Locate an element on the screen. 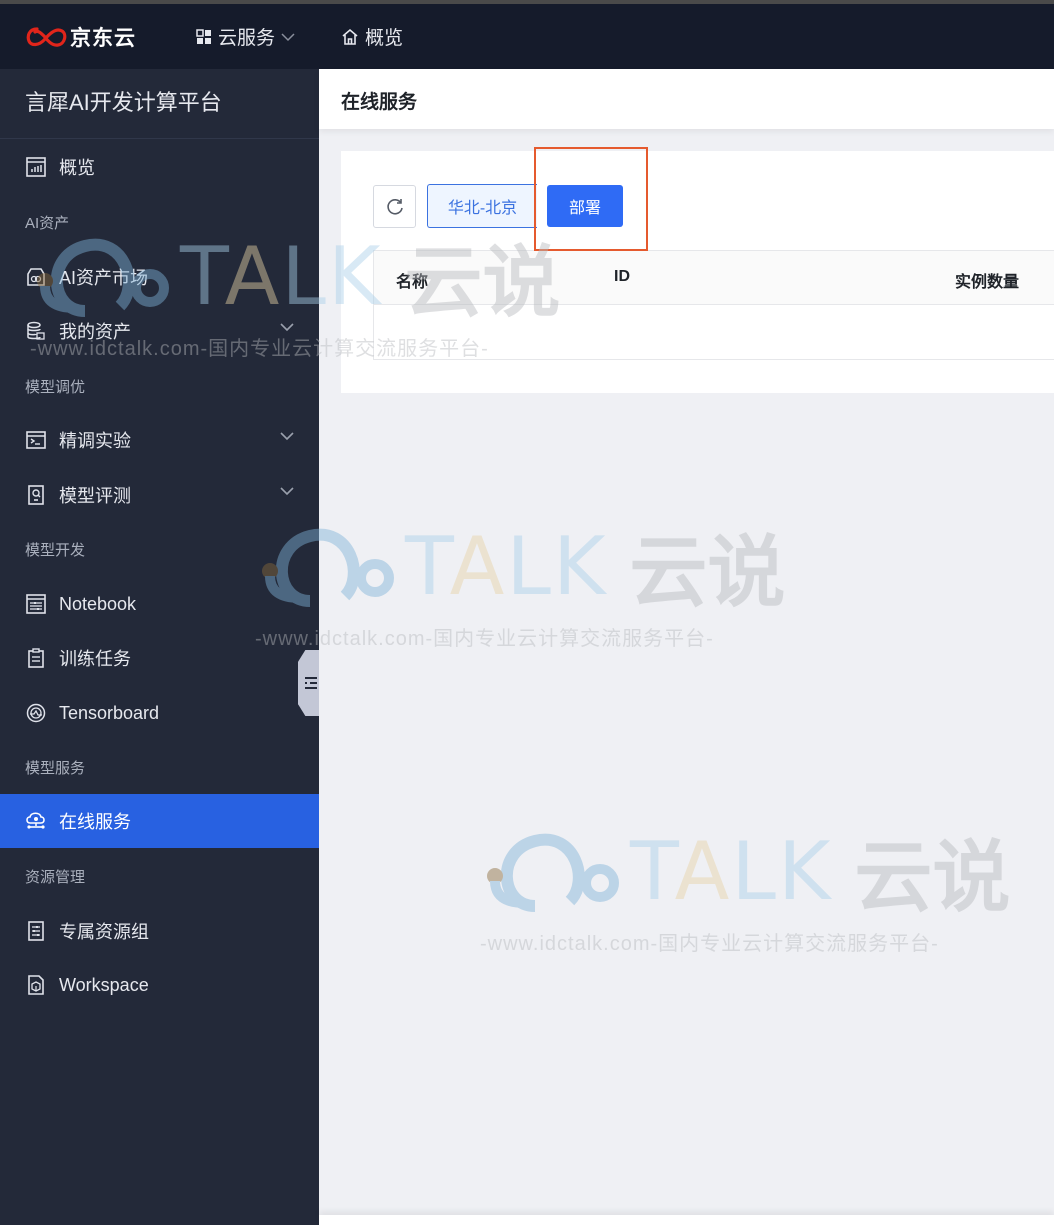  page-title: 在线服务 is located at coordinates (379, 102).